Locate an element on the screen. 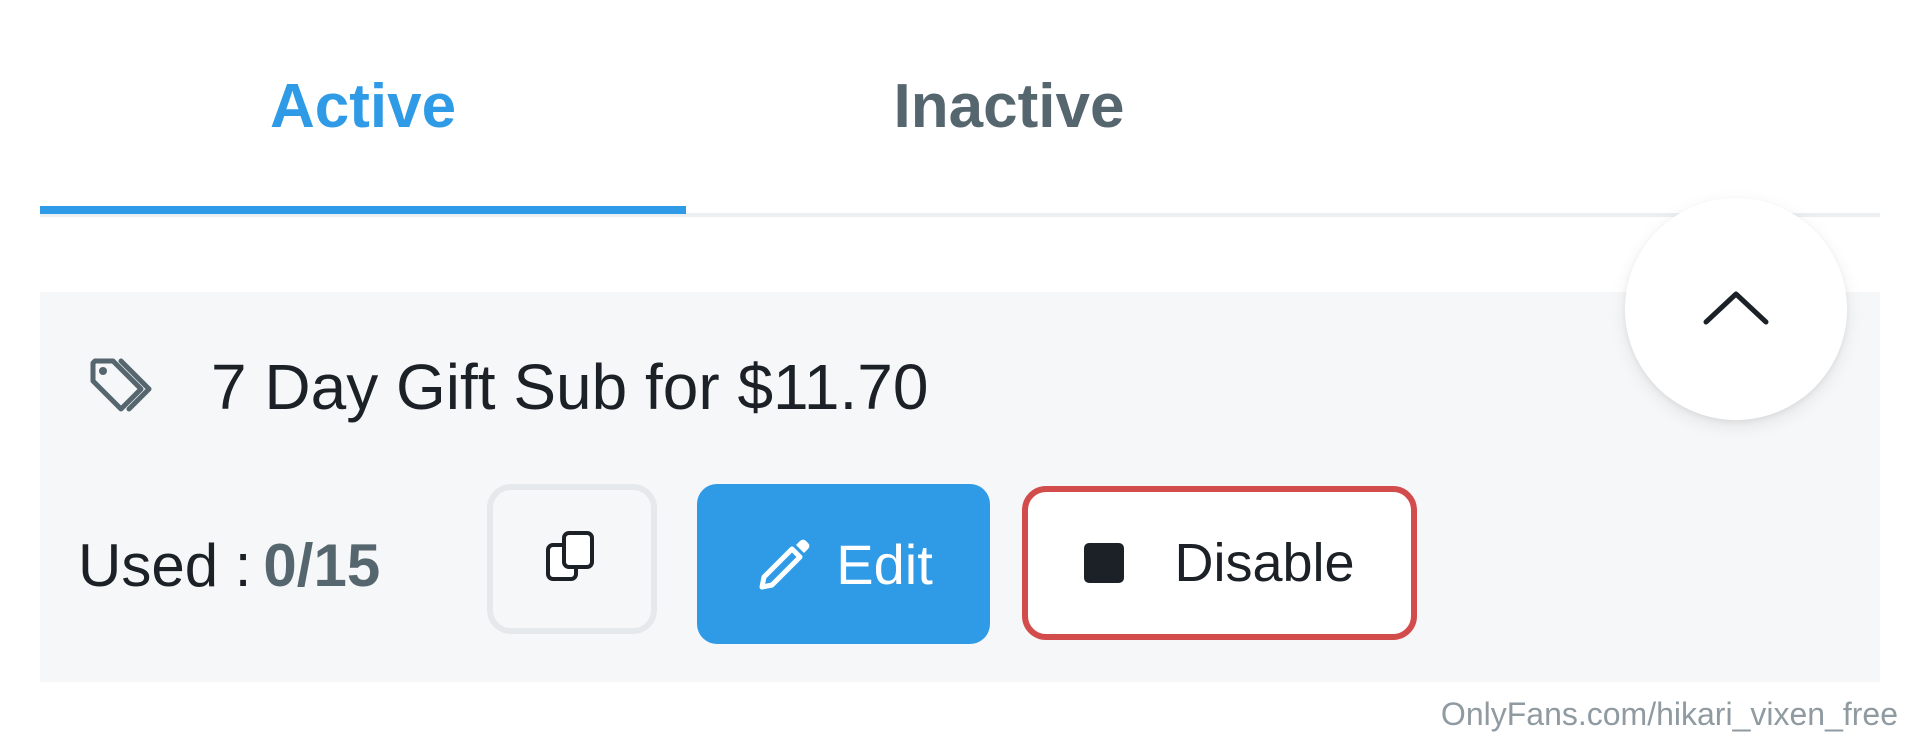  tab-inactive: Inactive is located at coordinates (1009, 106).